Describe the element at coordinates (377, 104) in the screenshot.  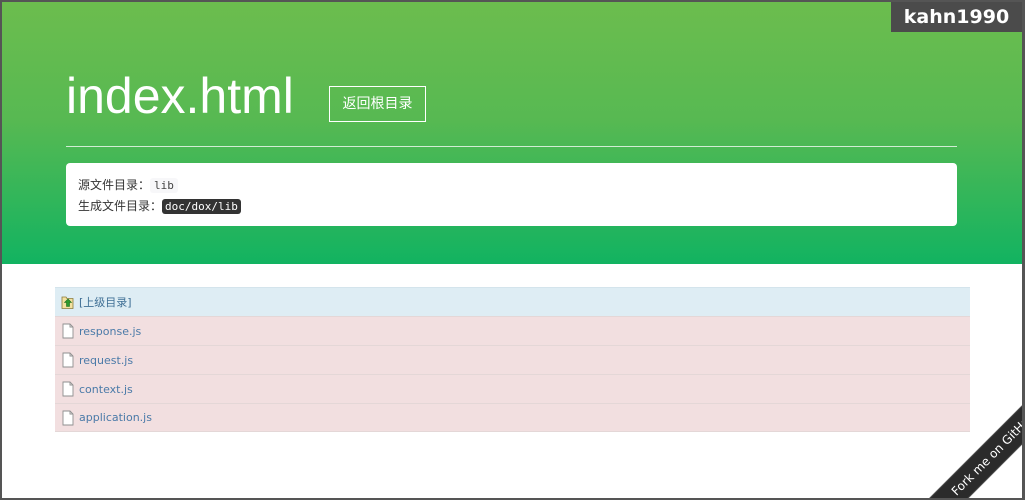
I see `back-to-root-button: 返回根目录` at that location.